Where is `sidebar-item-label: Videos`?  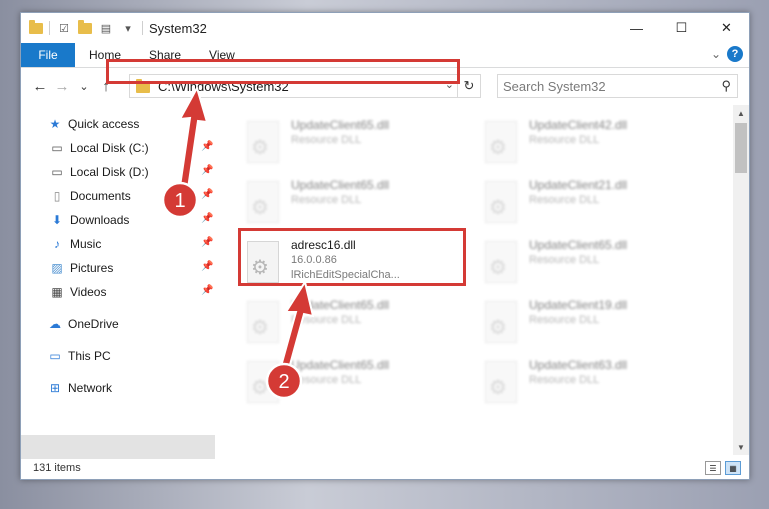 sidebar-item-label: Videos is located at coordinates (88, 292).